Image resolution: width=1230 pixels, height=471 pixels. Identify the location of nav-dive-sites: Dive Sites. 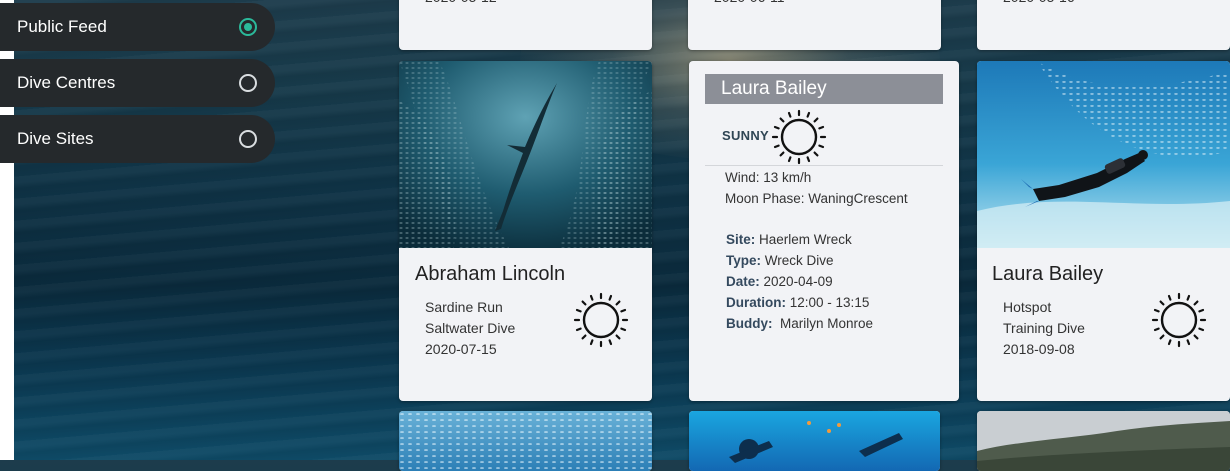
(137, 139).